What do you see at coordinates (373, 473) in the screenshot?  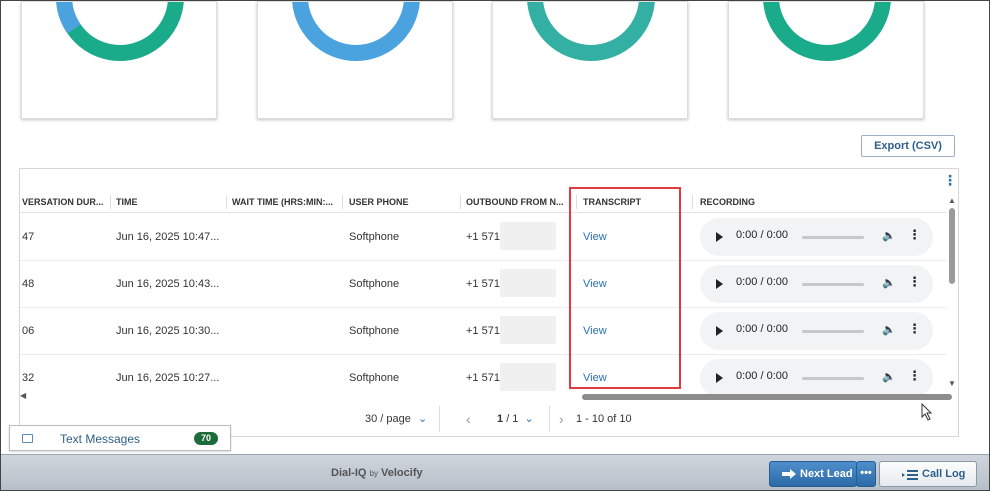 I see `brand-by: by` at bounding box center [373, 473].